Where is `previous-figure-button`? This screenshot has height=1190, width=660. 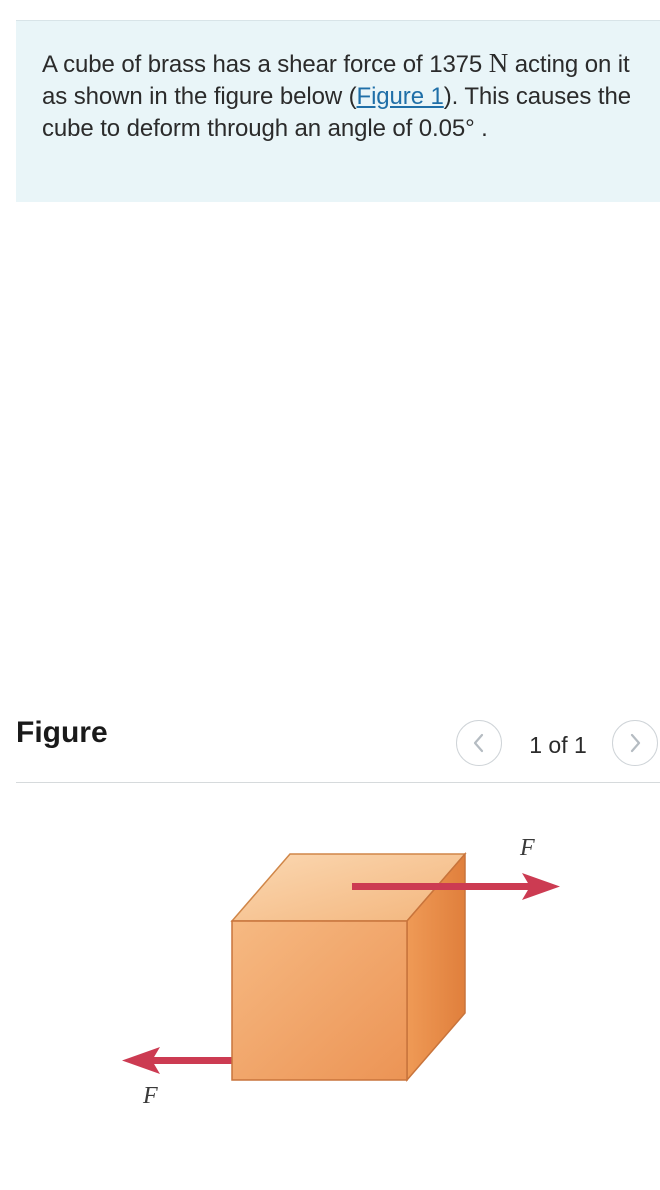 previous-figure-button is located at coordinates (479, 743).